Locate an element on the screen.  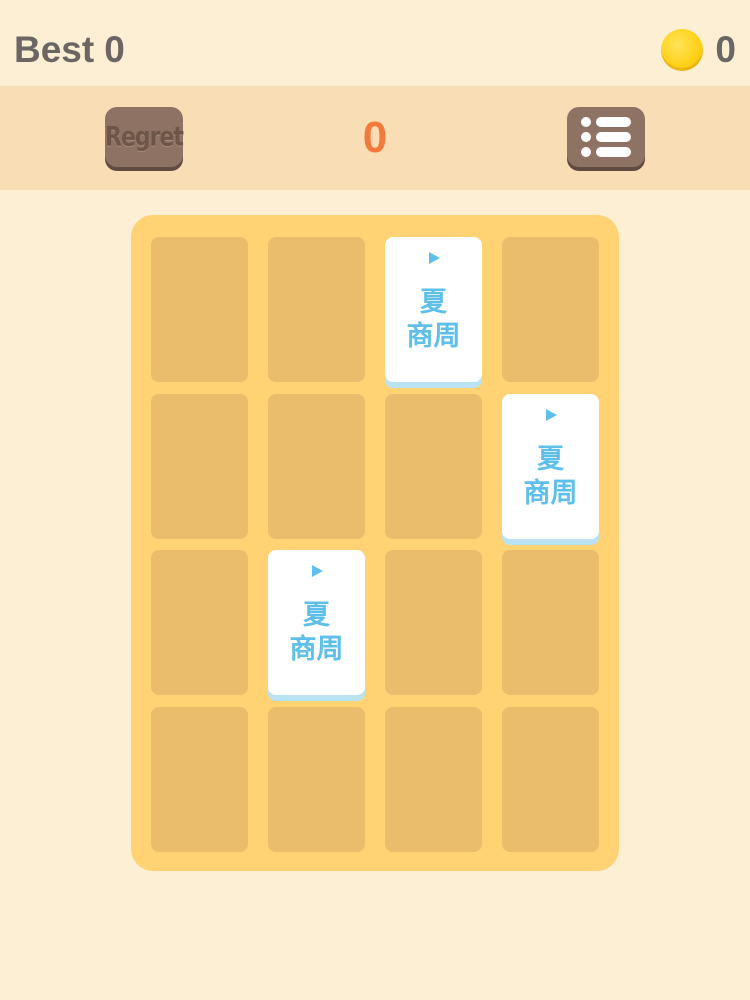
best-score: Best 0 is located at coordinates (69, 50).